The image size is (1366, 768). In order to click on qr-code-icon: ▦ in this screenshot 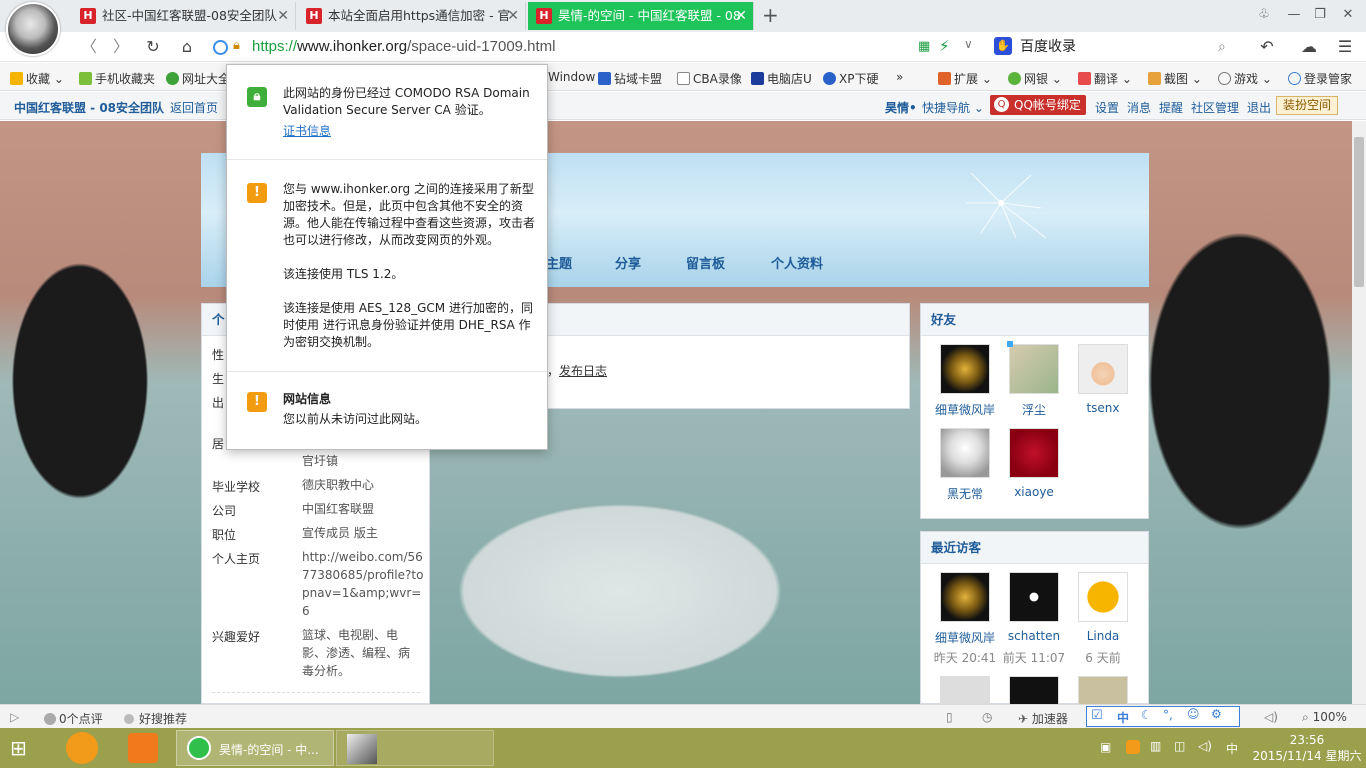, I will do `click(925, 46)`.